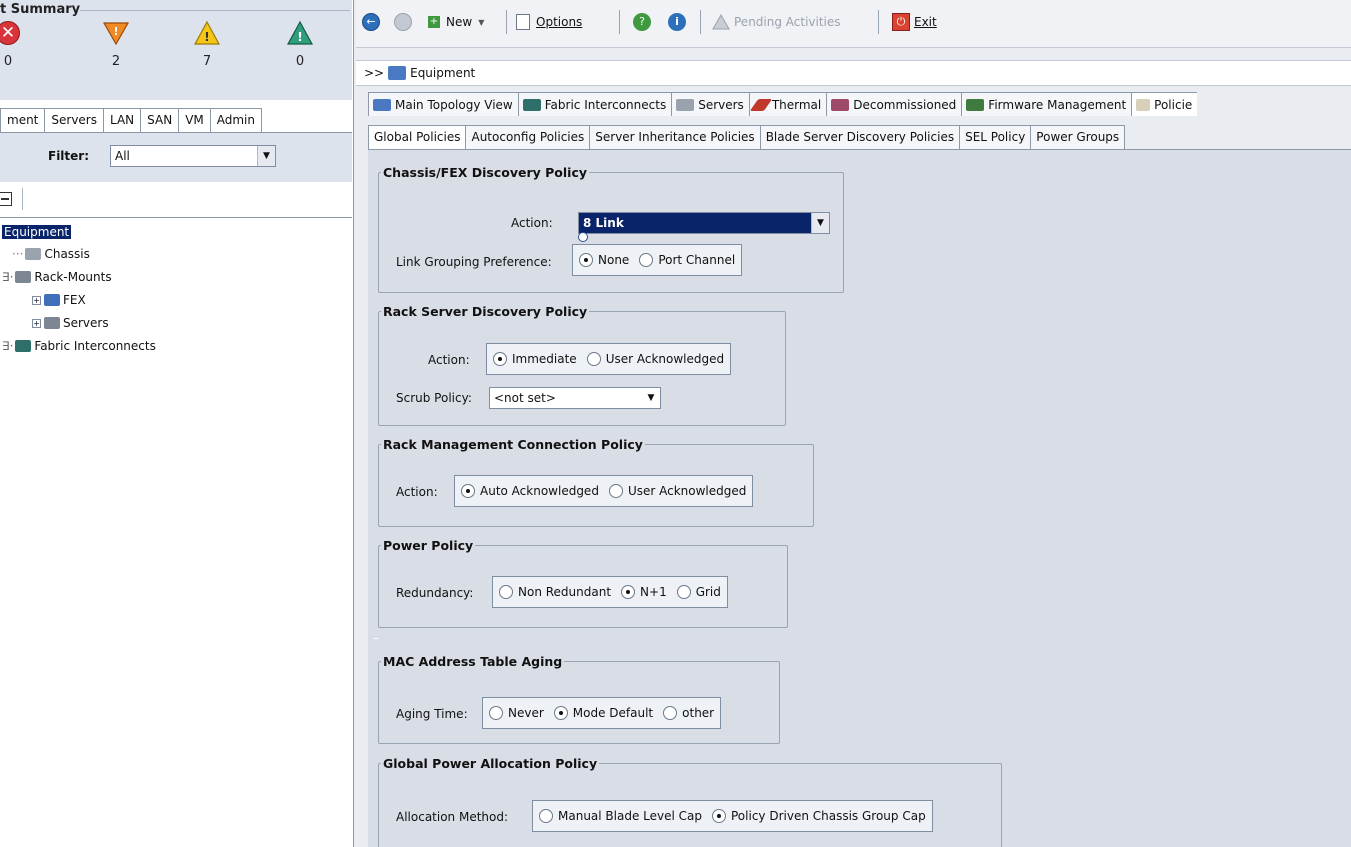  I want to click on warning-count: 0, so click(300, 61).